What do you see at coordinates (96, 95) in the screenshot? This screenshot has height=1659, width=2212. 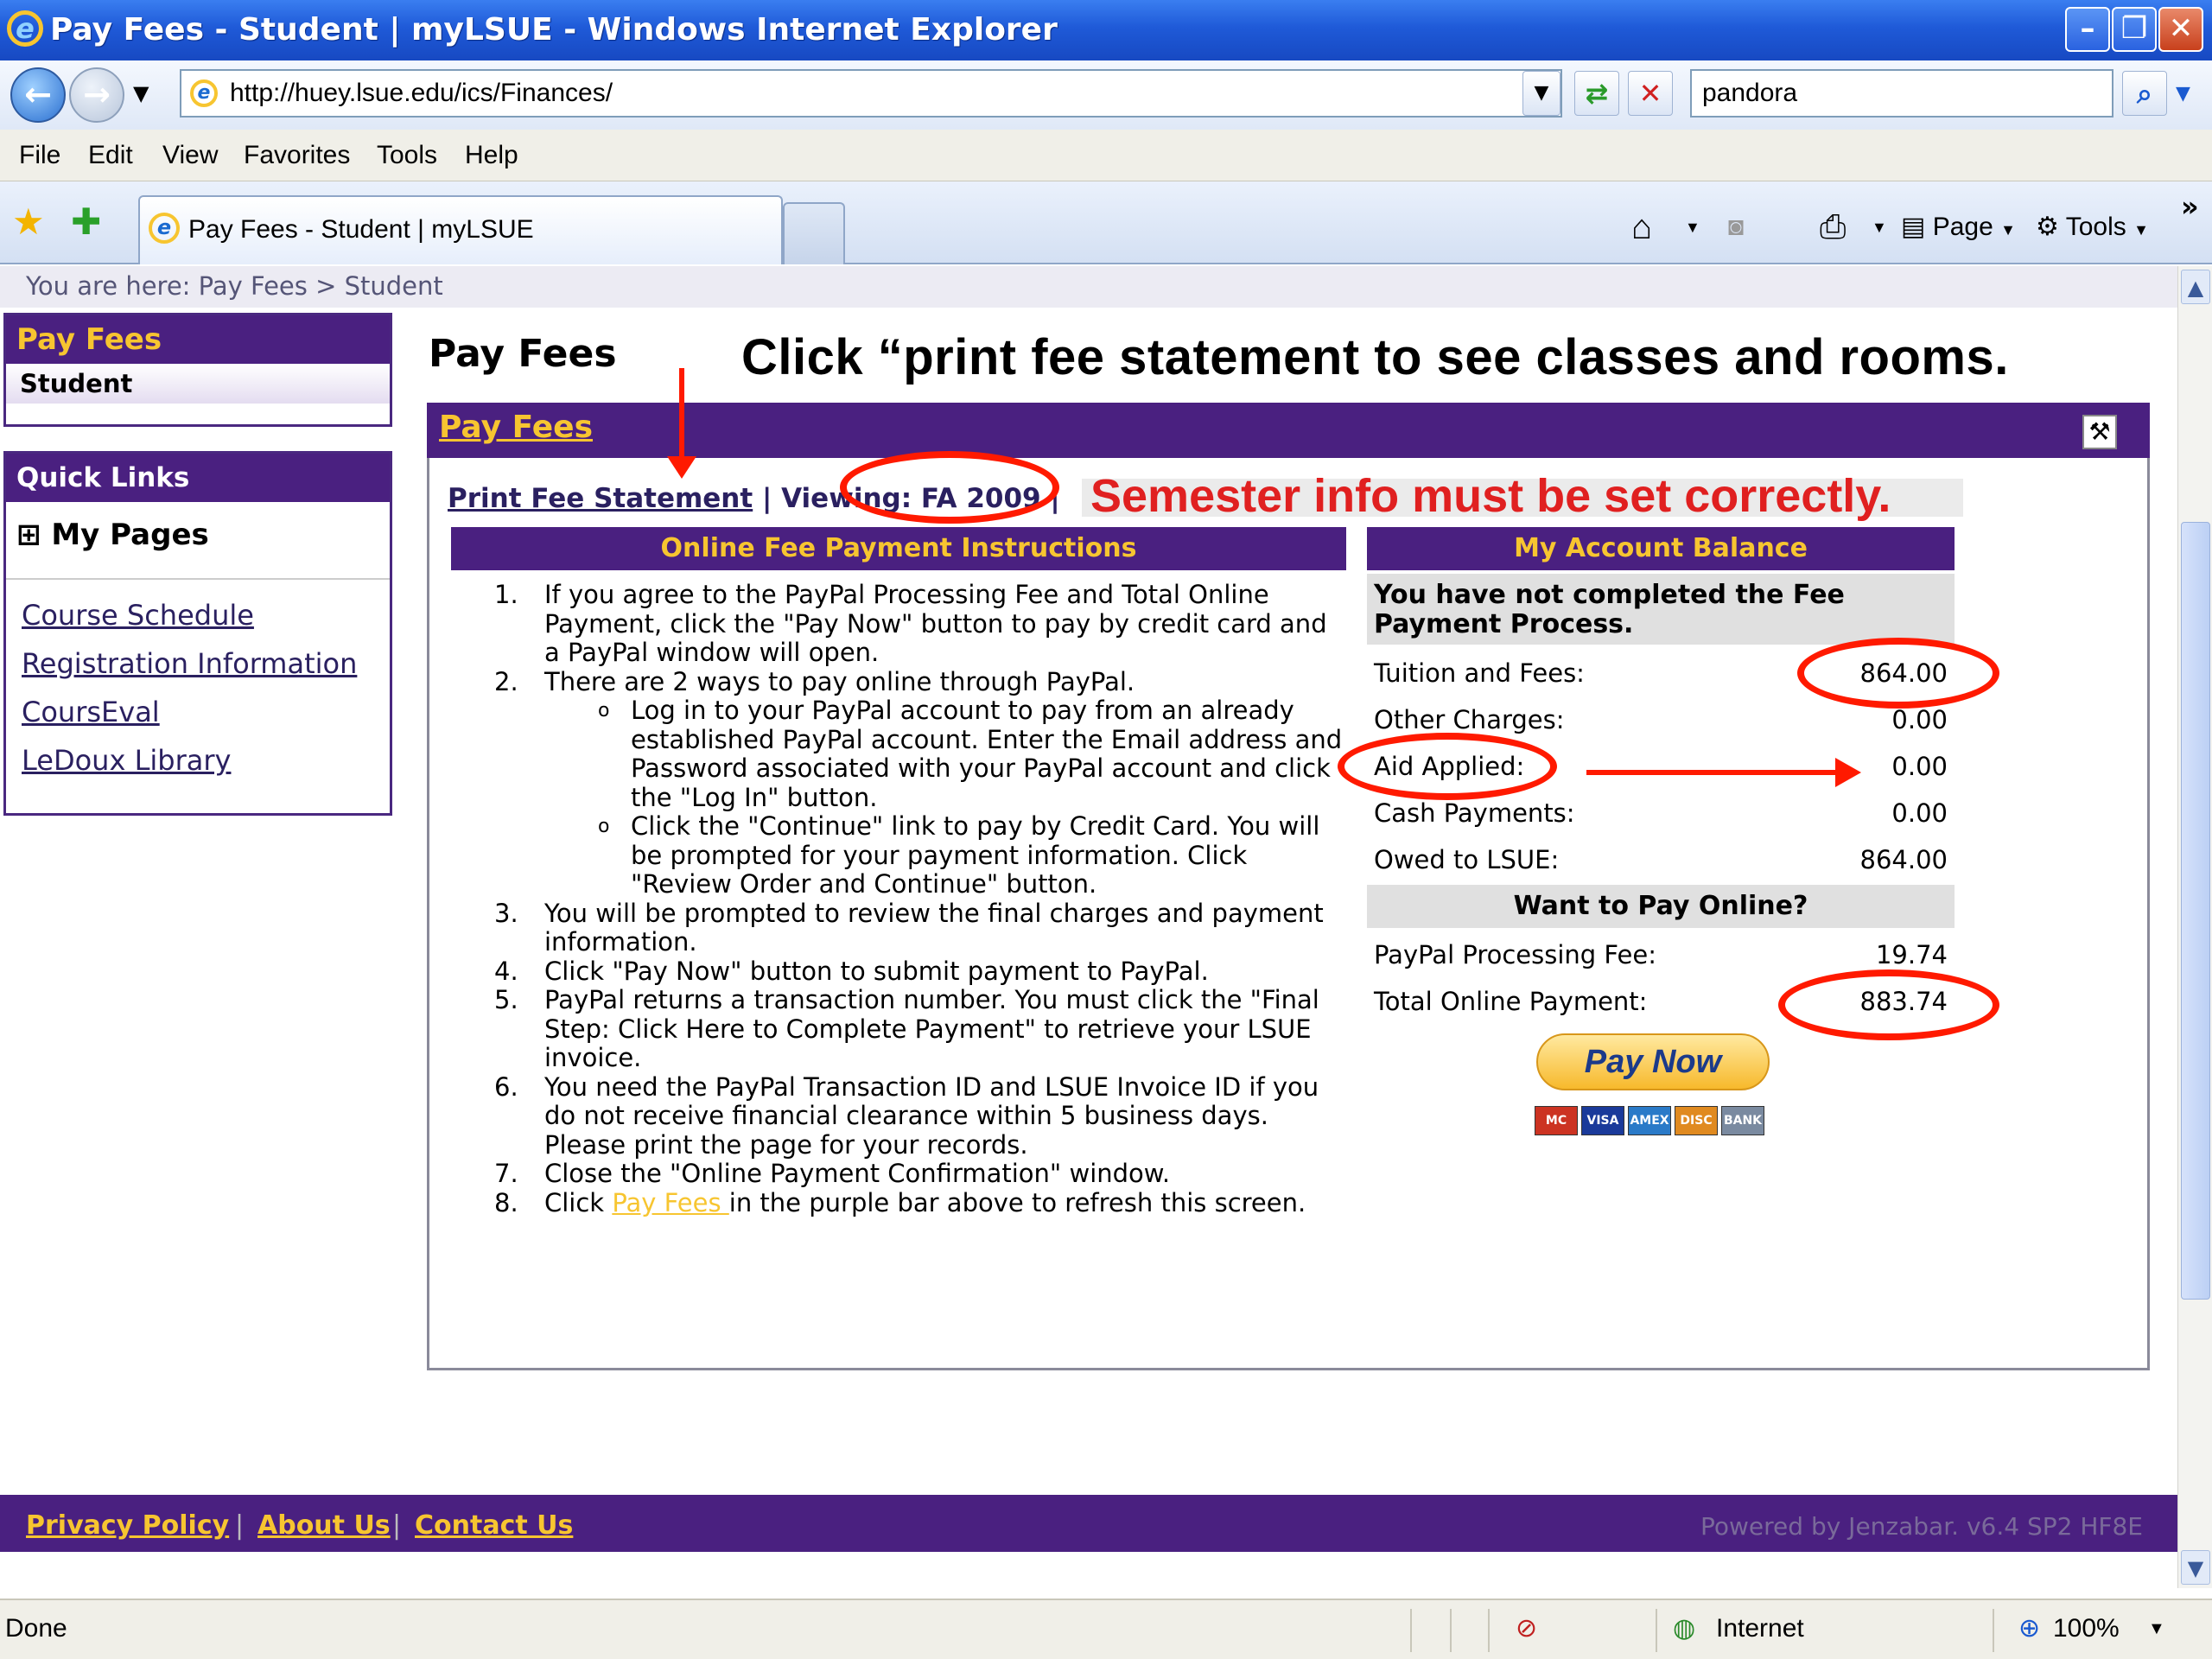 I see `forward-button: →` at bounding box center [96, 95].